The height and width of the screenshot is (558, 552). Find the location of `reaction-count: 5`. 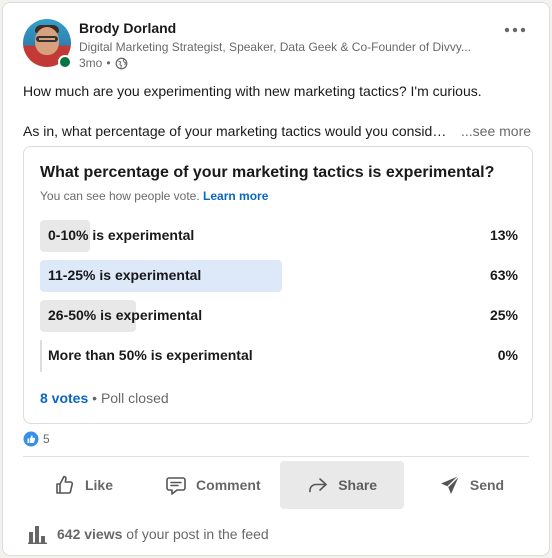

reaction-count: 5 is located at coordinates (46, 439).